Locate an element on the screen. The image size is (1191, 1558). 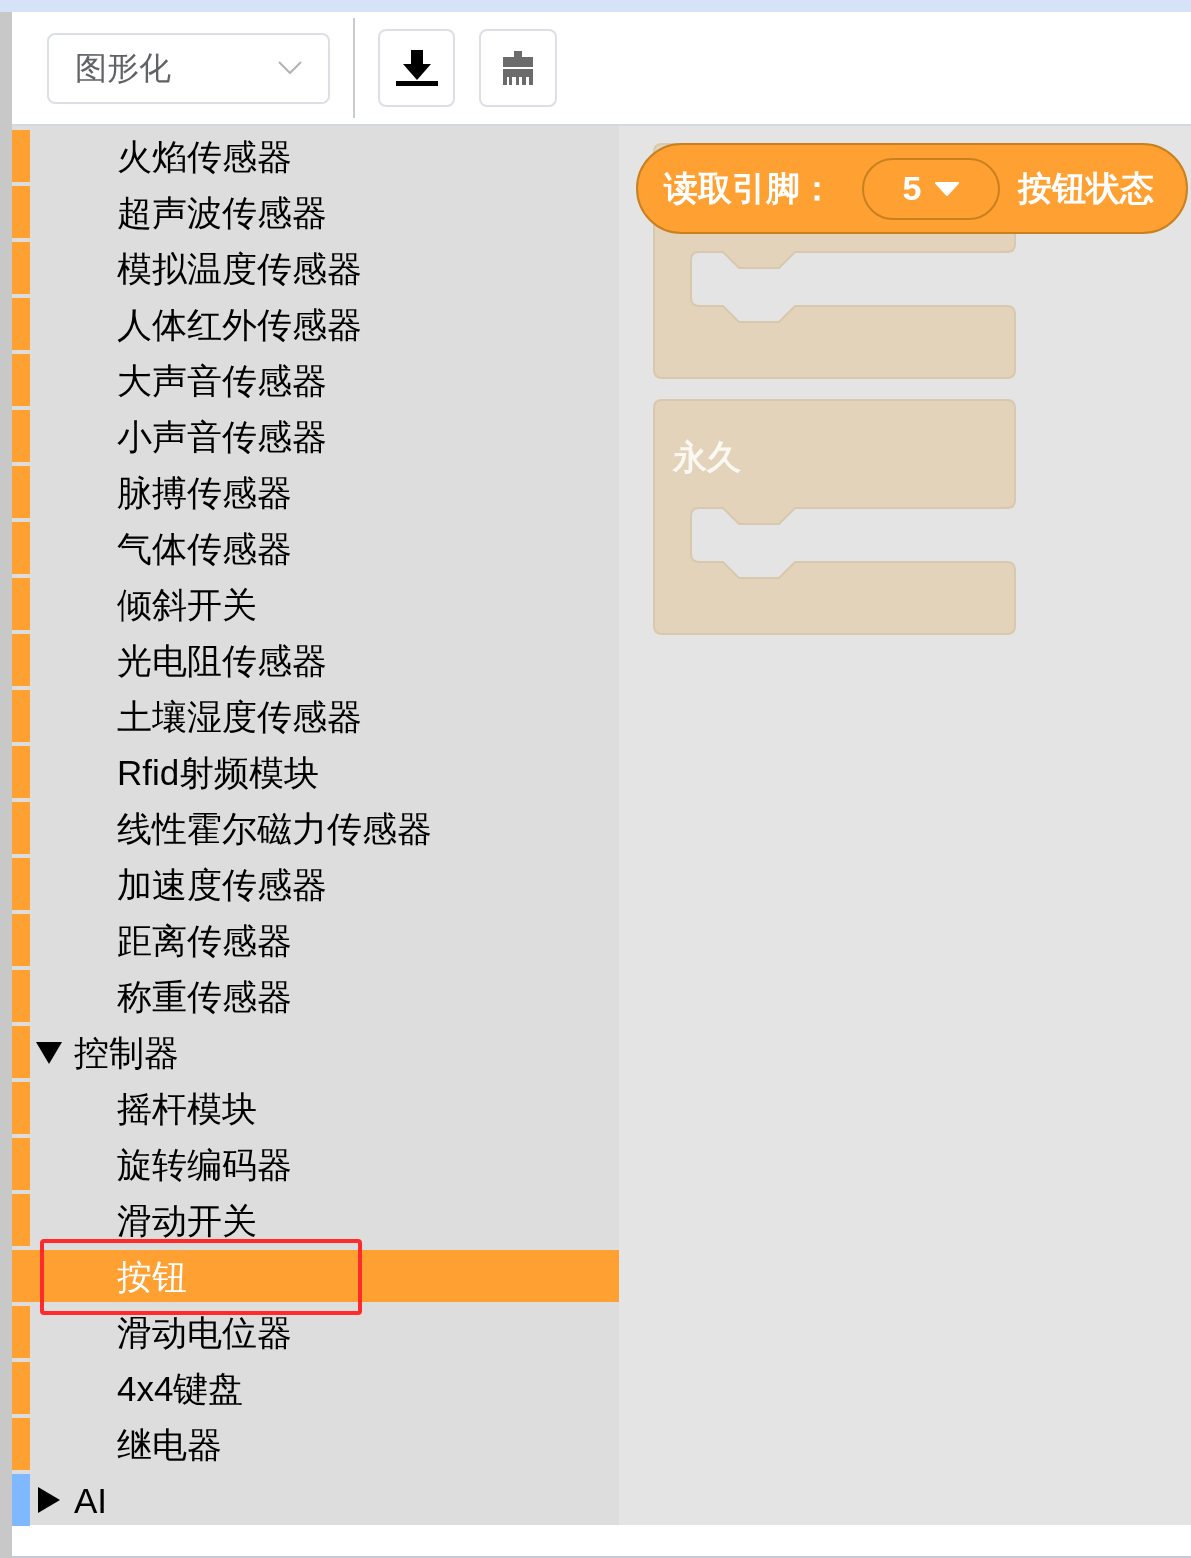
block-category-item: 称重传感器 is located at coordinates (204, 996).